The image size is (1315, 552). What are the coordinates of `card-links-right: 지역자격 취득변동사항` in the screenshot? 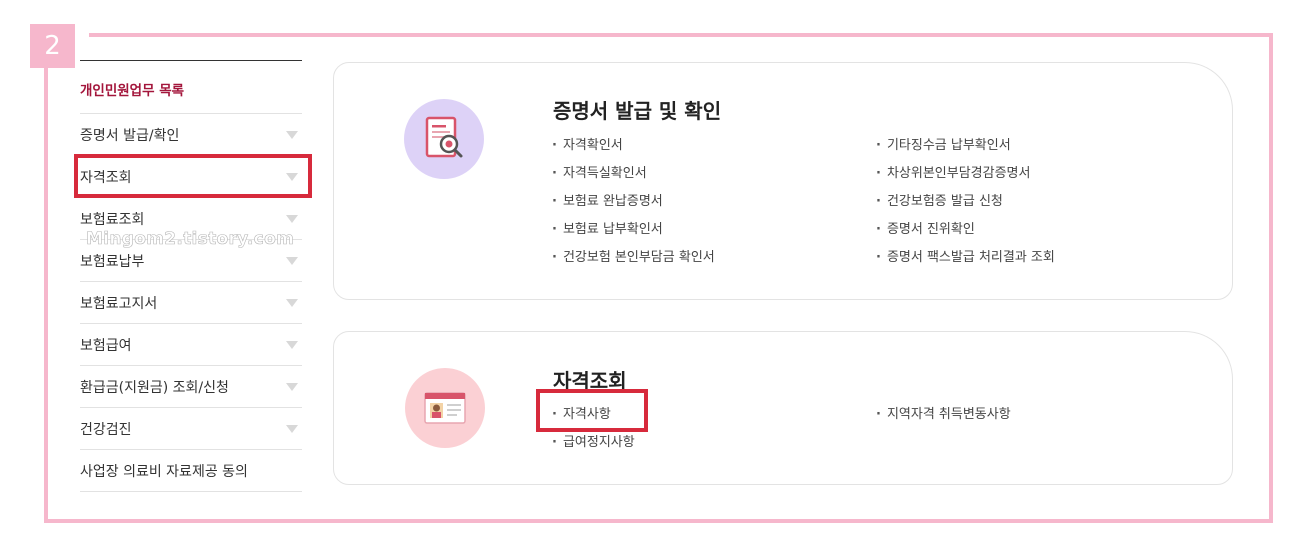 It's located at (943, 415).